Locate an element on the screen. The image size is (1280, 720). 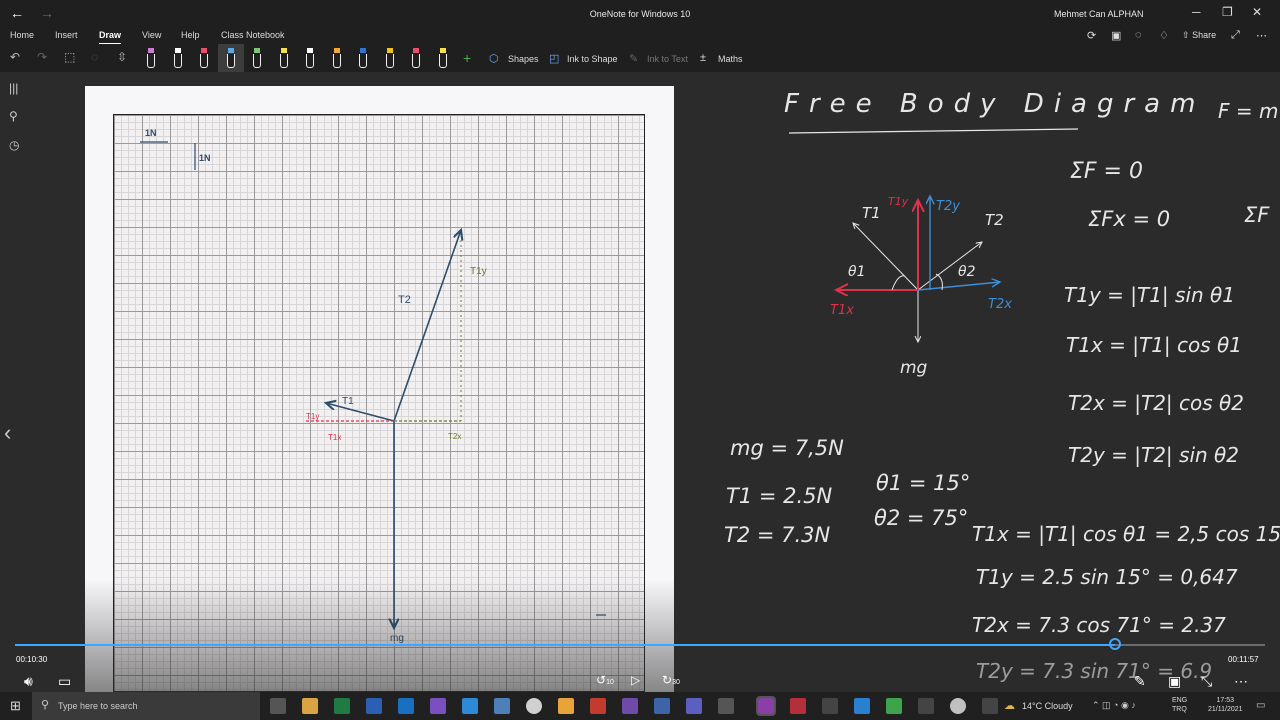
given-t2: T2 = 7.3N is located at coordinates (777, 535).